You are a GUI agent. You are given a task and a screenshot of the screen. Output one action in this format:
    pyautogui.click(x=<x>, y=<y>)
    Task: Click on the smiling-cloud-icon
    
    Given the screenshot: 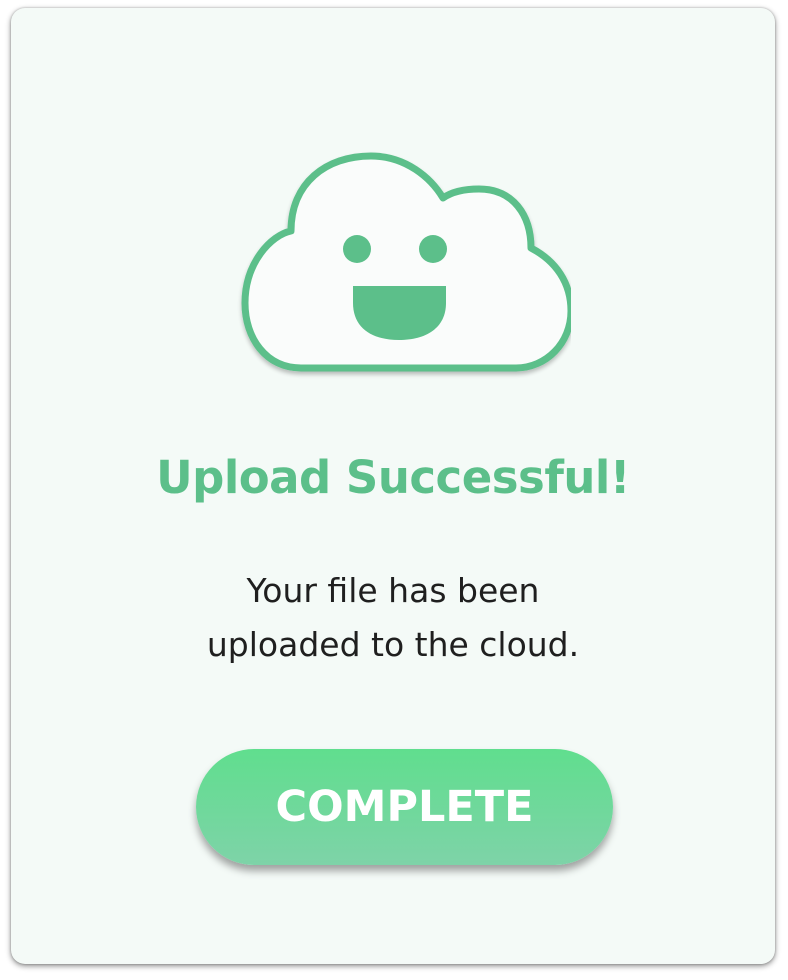 What is the action you would take?
    pyautogui.click(x=401, y=265)
    